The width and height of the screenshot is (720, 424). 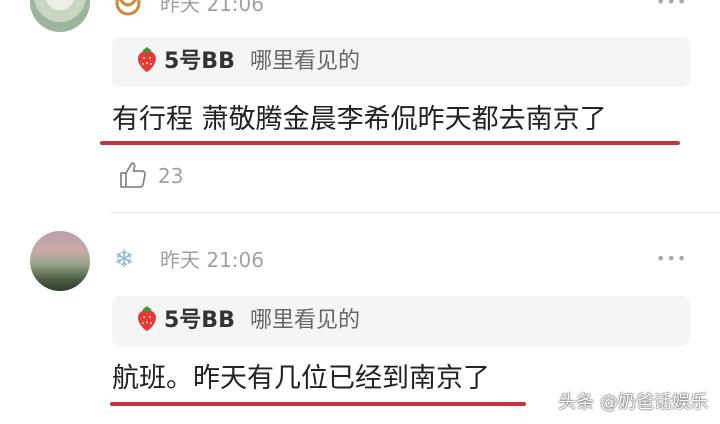 What do you see at coordinates (171, 176) in the screenshot?
I see `like-count: 23` at bounding box center [171, 176].